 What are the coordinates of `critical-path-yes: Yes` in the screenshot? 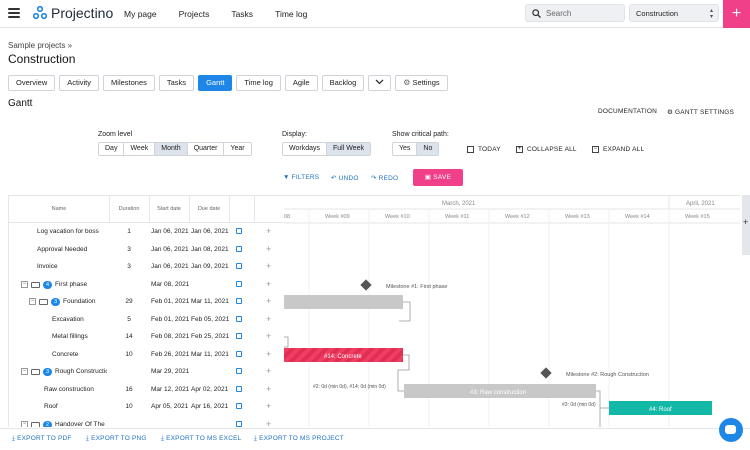 It's located at (405, 149).